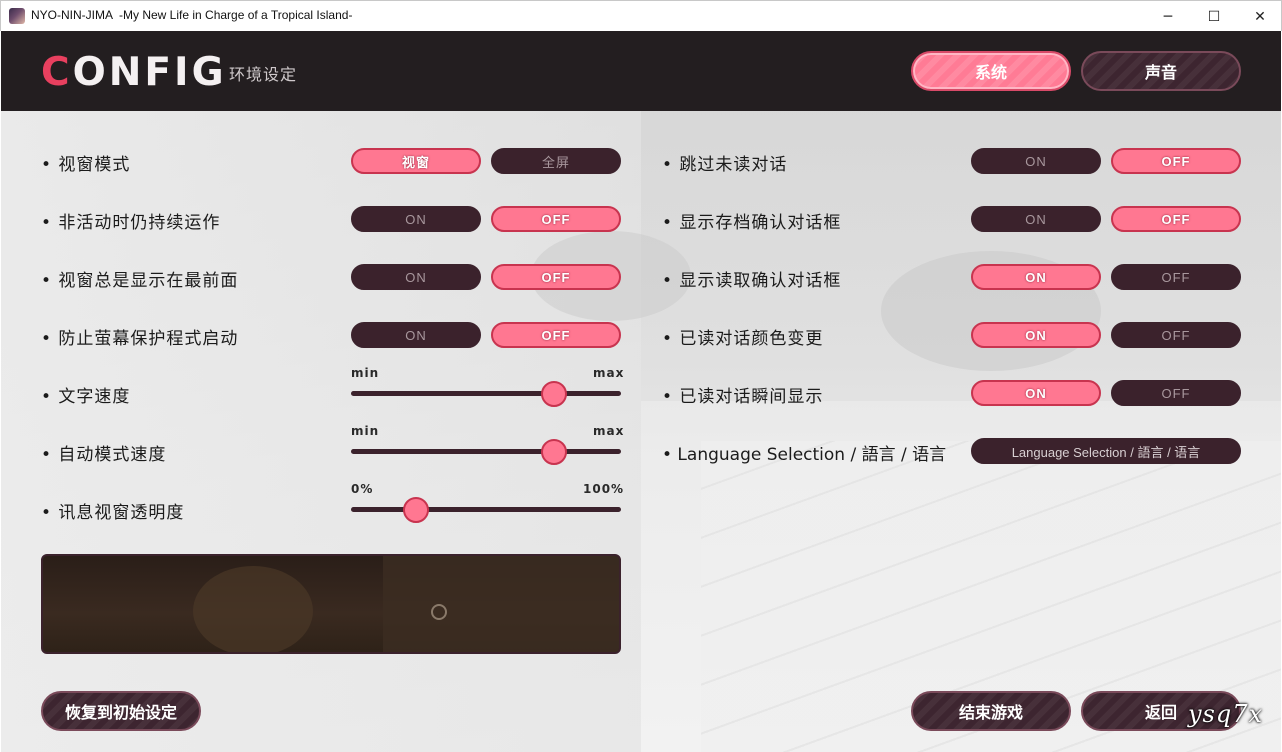 The width and height of the screenshot is (1282, 752). I want to click on inactive-run-on-button: ON, so click(416, 219).